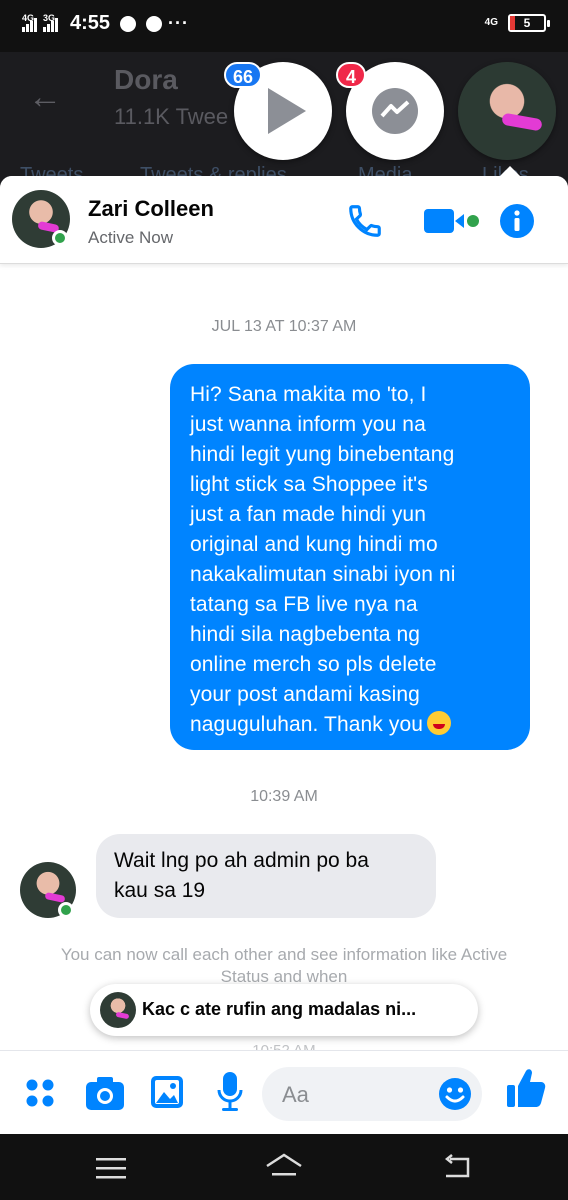 This screenshot has height=1200, width=568. Describe the element at coordinates (287, 111) in the screenshot. I see `play-icon` at that location.